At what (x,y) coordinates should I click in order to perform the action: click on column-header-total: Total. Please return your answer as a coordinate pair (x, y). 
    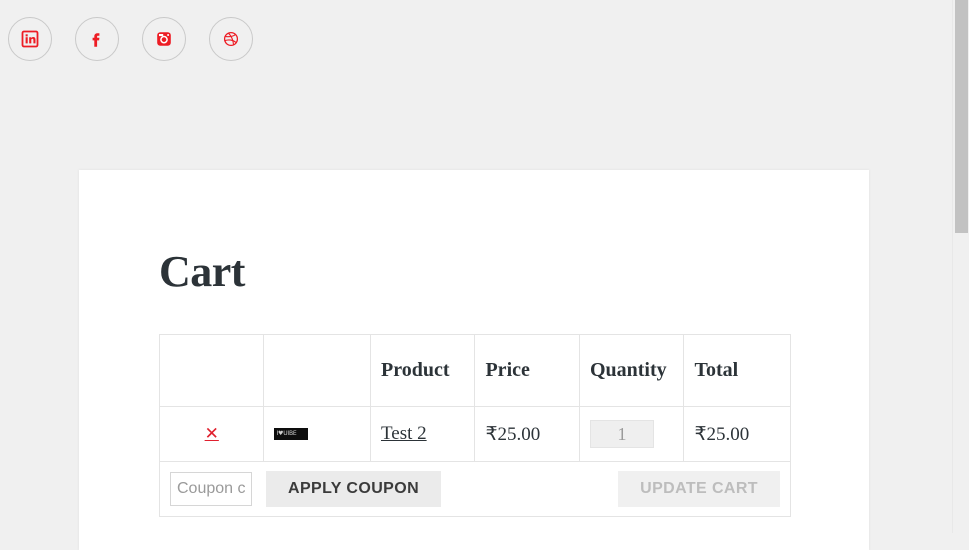
    Looking at the image, I should click on (737, 370).